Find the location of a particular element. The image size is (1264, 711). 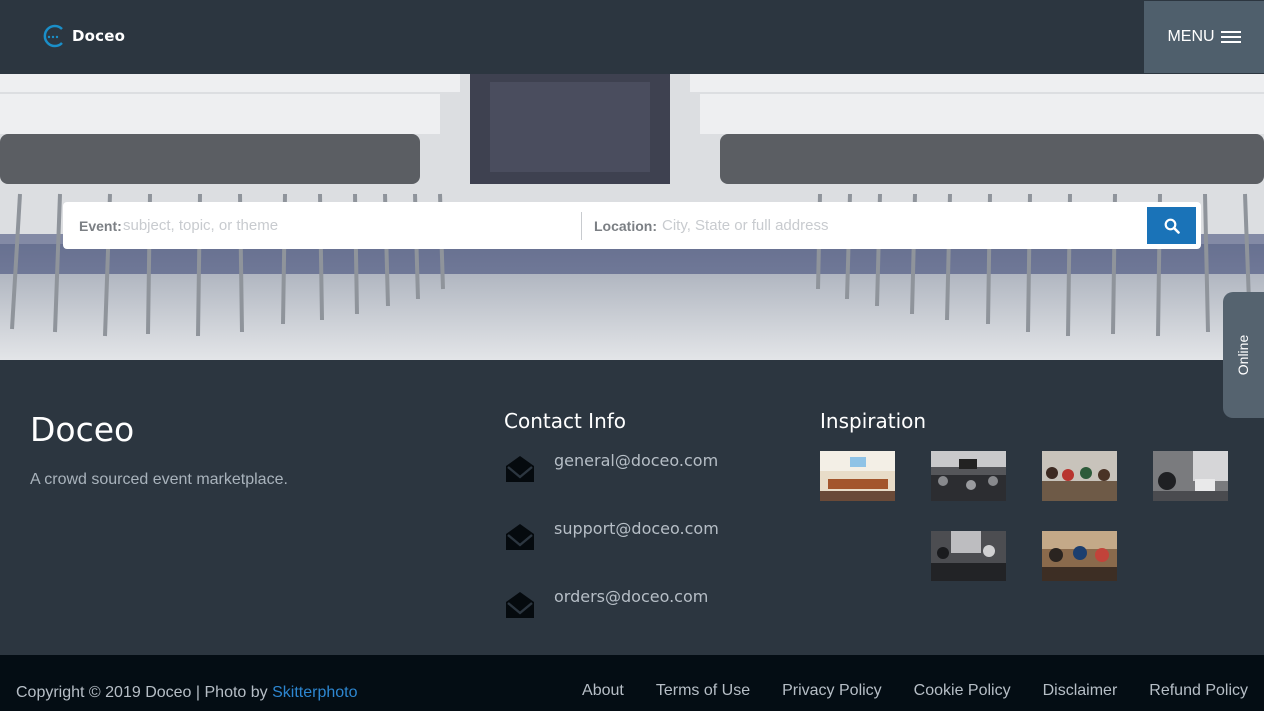

online-tab: Online is located at coordinates (1243, 355).